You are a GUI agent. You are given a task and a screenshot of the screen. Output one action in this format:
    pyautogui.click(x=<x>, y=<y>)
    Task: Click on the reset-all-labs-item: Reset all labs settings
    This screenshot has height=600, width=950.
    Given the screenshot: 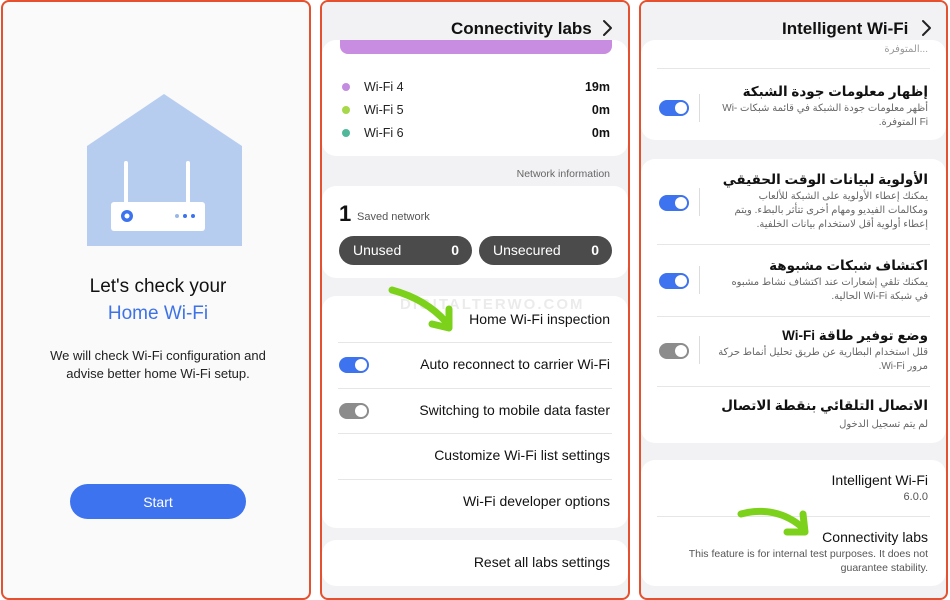 What is the action you would take?
    pyautogui.click(x=475, y=563)
    